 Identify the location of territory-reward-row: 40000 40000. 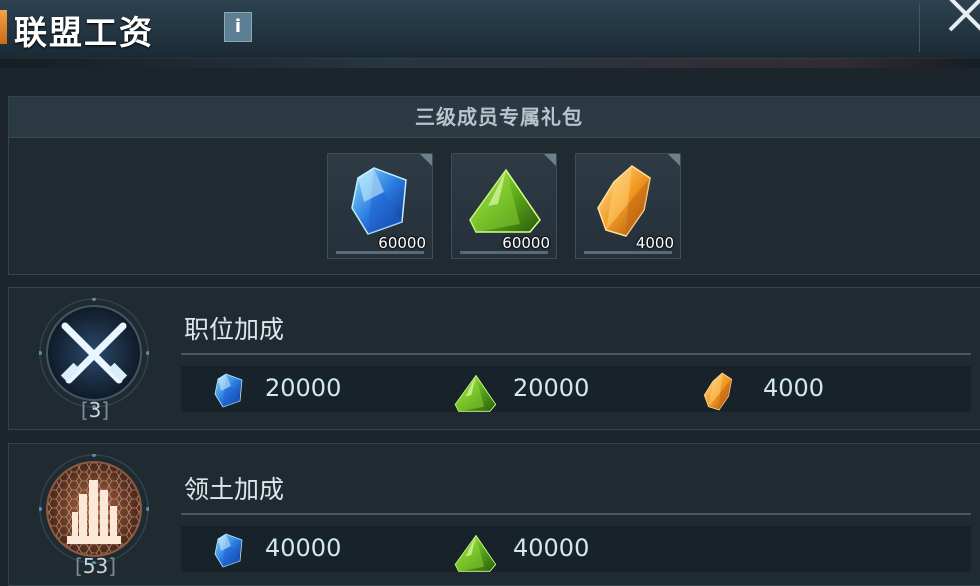
(576, 549).